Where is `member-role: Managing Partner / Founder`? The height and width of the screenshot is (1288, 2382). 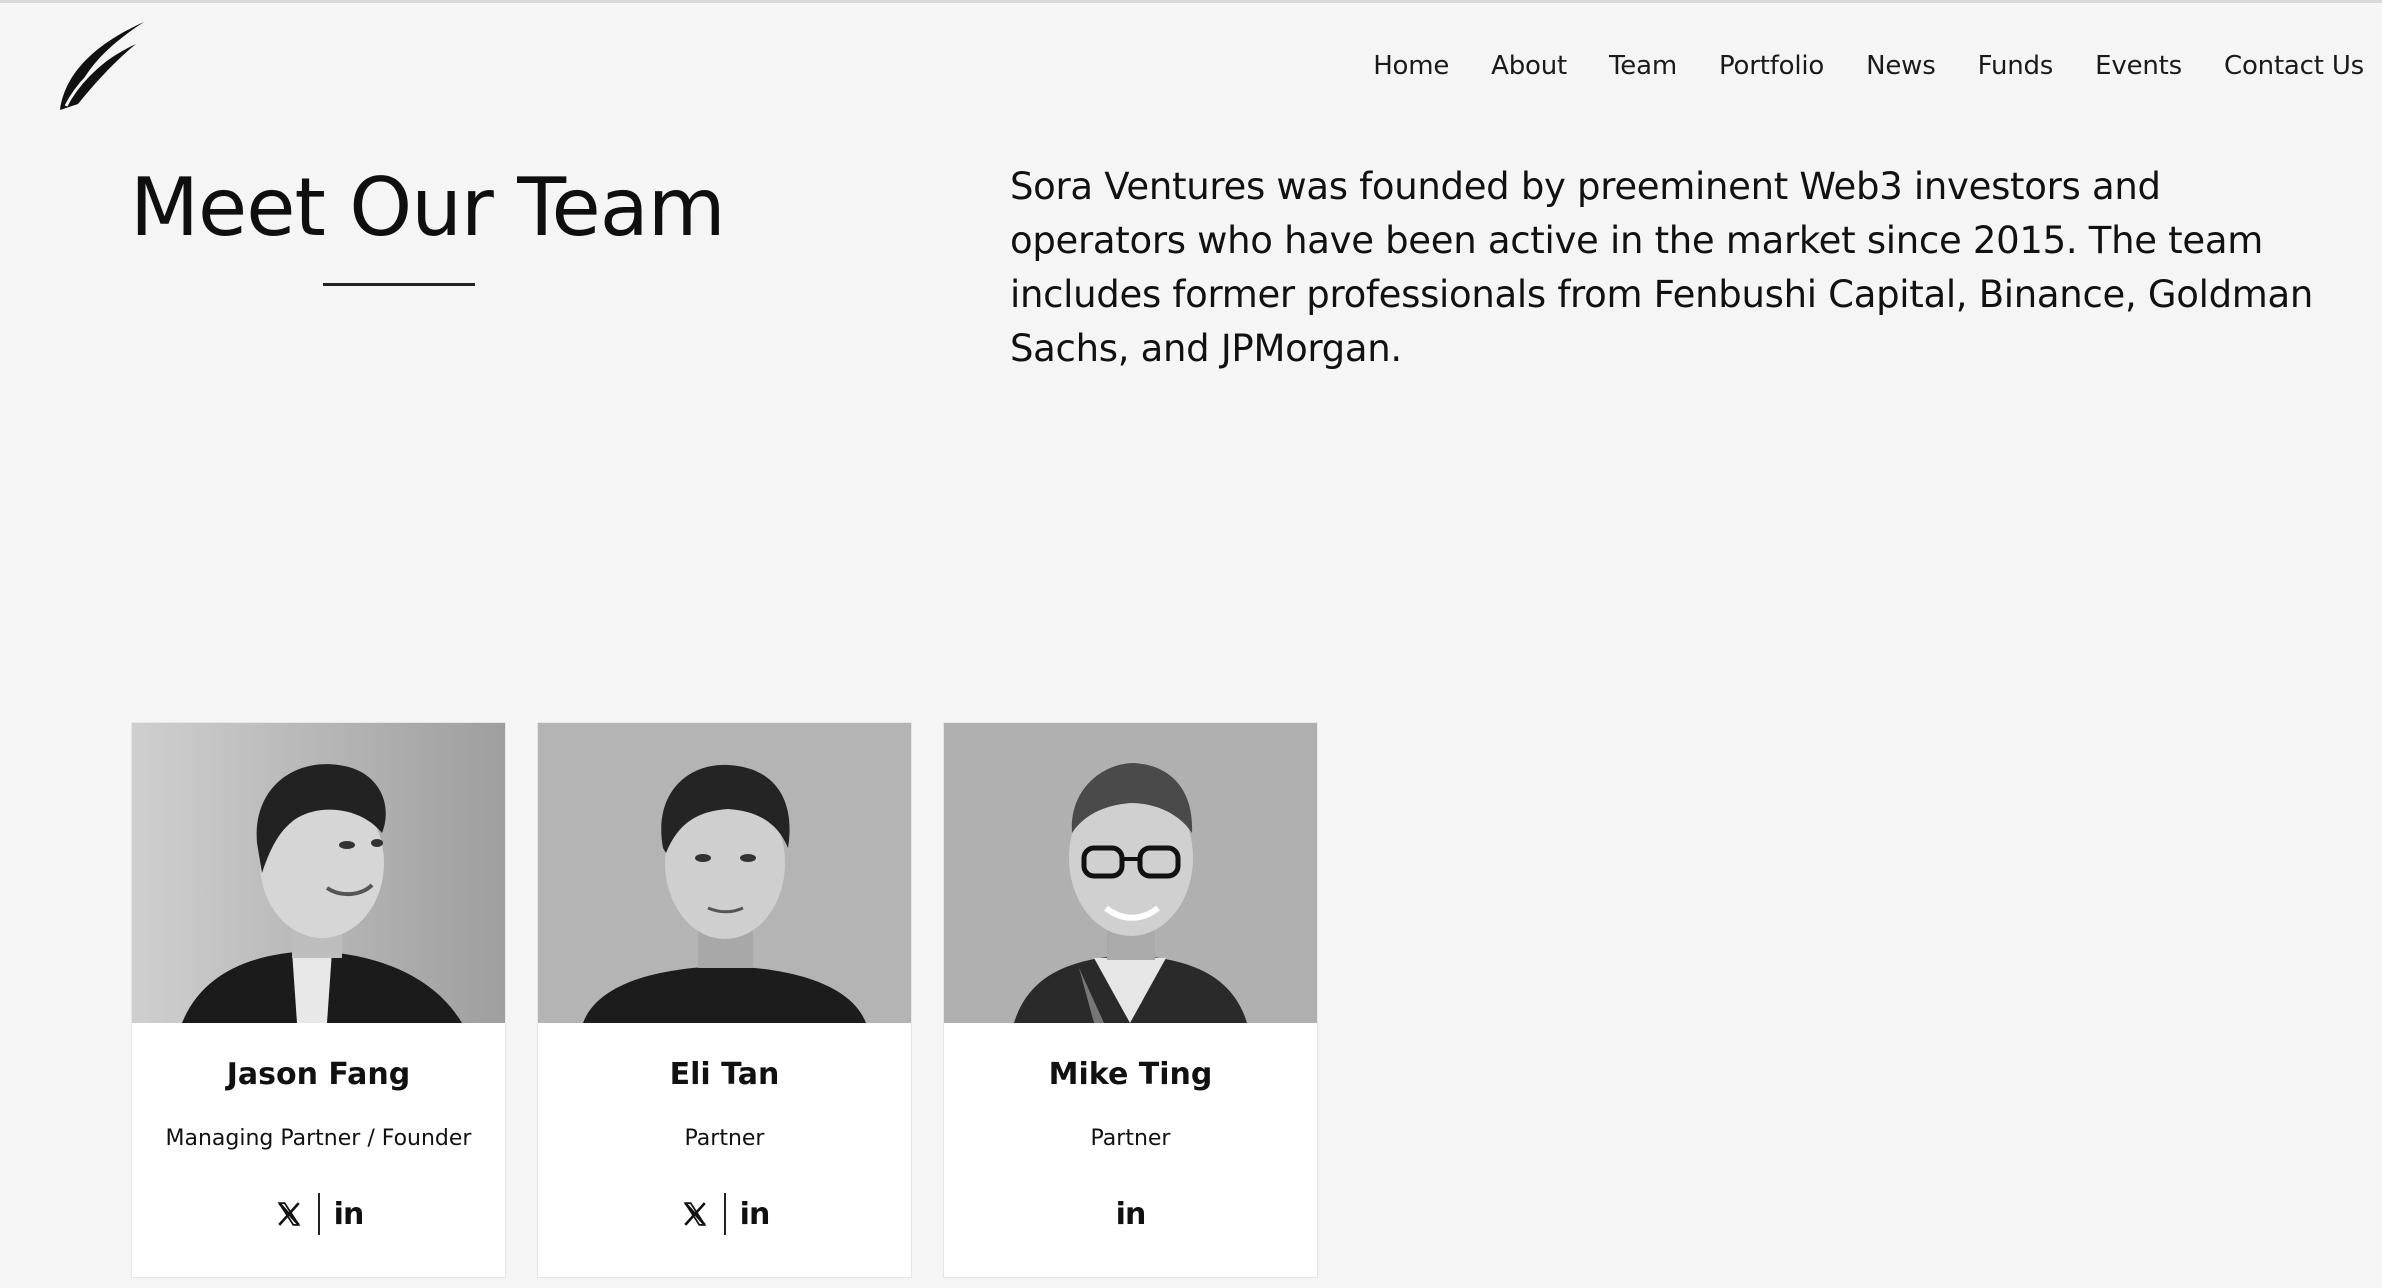
member-role: Managing Partner / Founder is located at coordinates (318, 1138).